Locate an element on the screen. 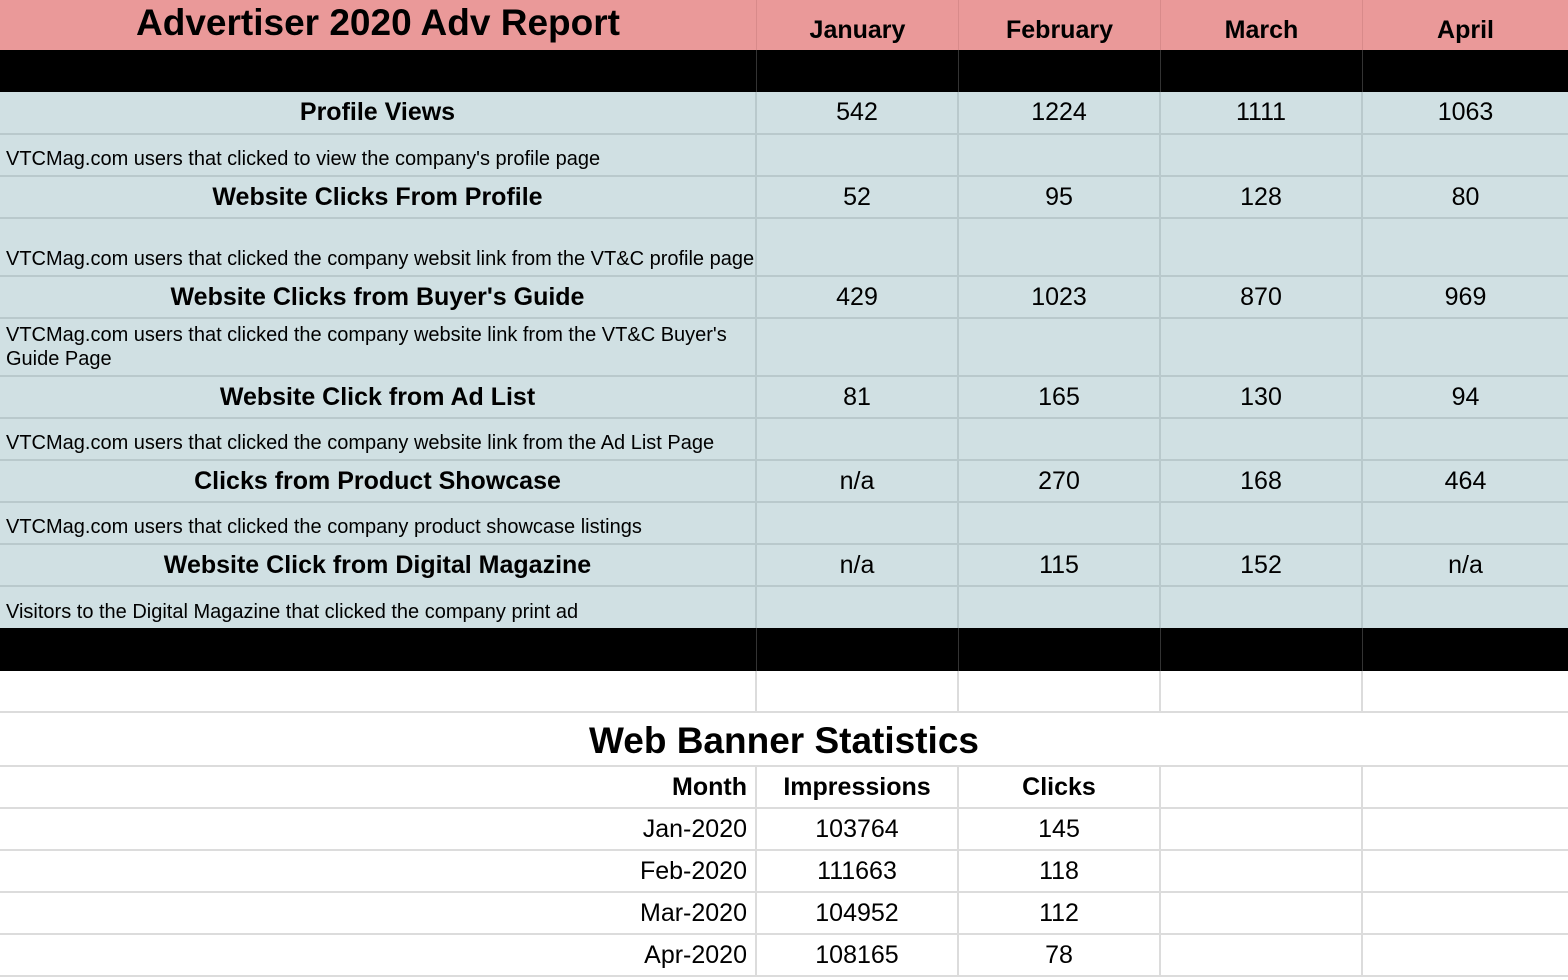 This screenshot has height=980, width=1568. metric-name: Clicks from Product Showcase is located at coordinates (378, 481).